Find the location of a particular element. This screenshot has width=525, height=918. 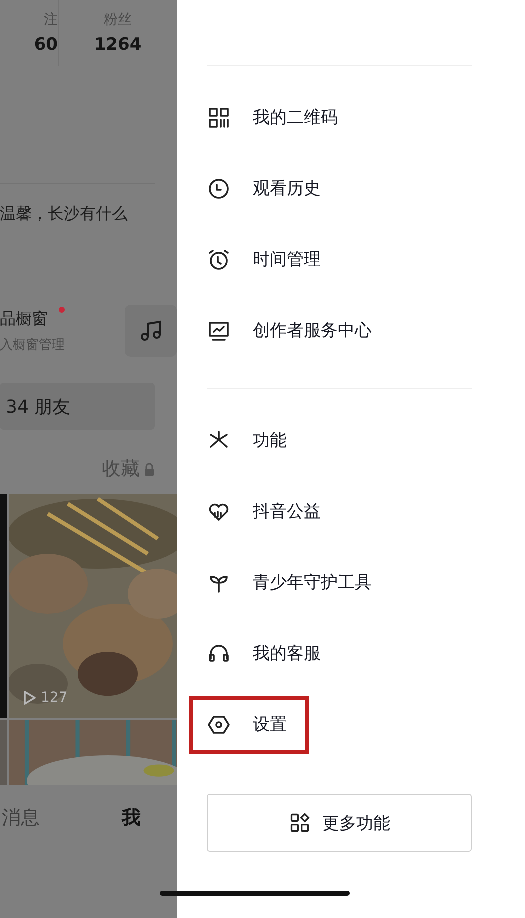

music-button is located at coordinates (151, 331).